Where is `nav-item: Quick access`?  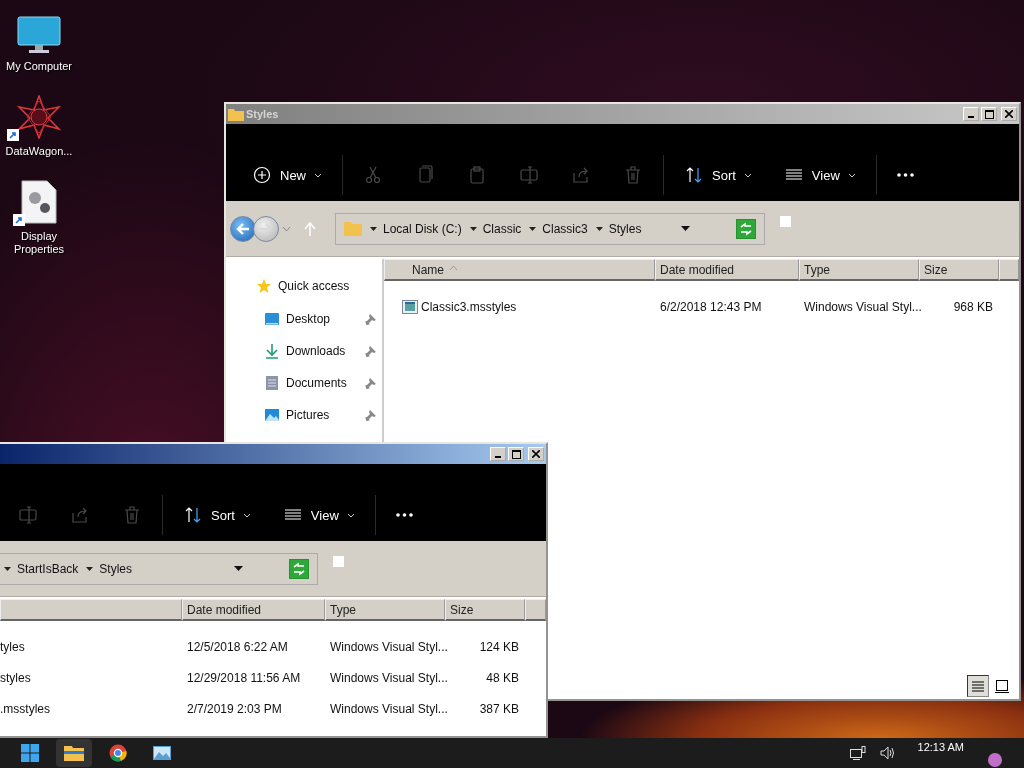 nav-item: Quick access is located at coordinates (304, 286).